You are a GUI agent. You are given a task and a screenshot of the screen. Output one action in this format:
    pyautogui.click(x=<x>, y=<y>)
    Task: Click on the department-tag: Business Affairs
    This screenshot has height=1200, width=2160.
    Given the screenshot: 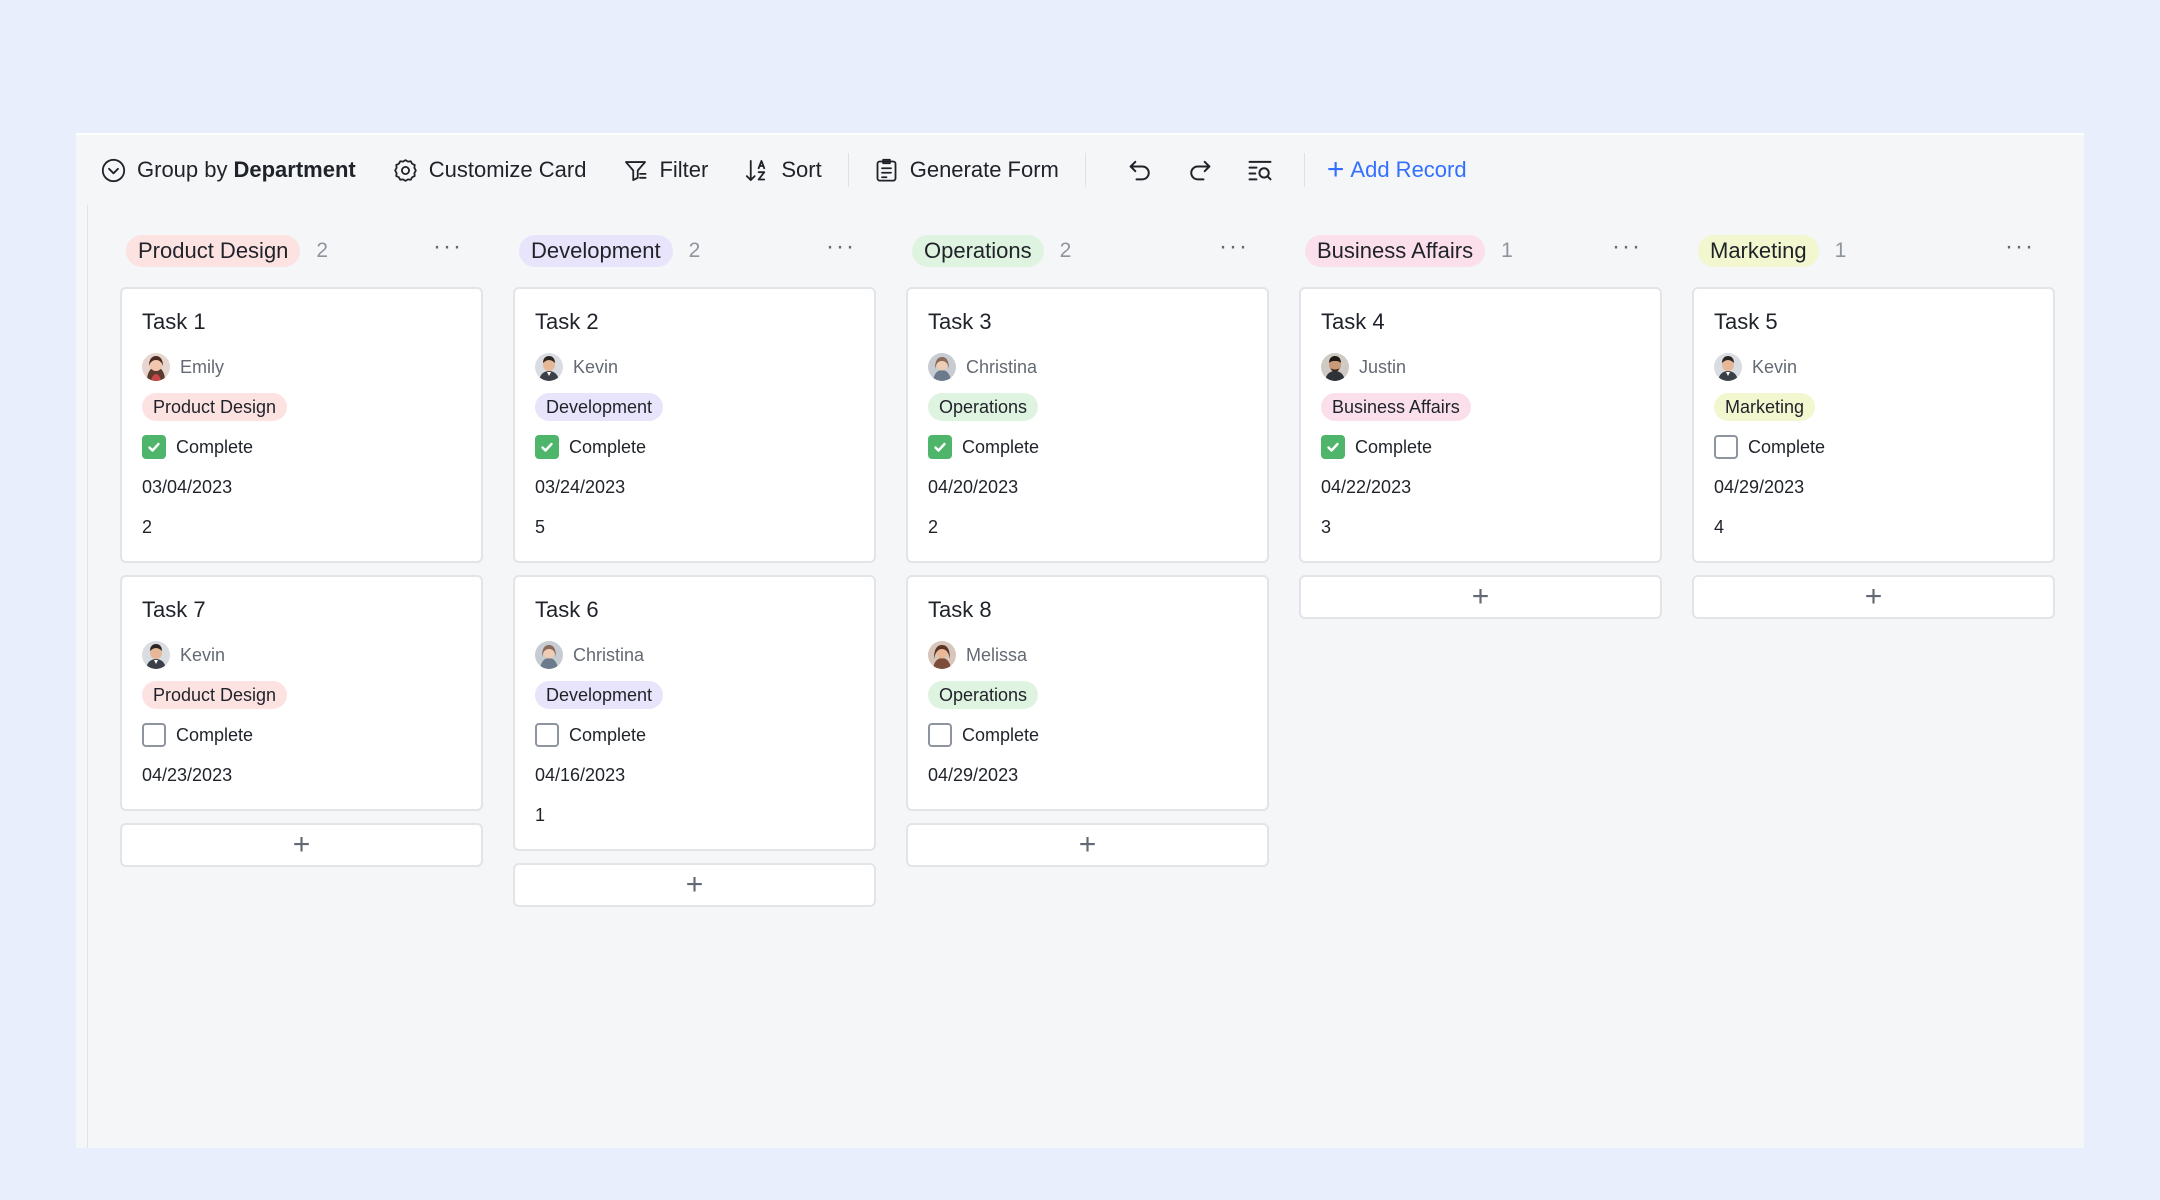 What is the action you would take?
    pyautogui.click(x=1396, y=407)
    